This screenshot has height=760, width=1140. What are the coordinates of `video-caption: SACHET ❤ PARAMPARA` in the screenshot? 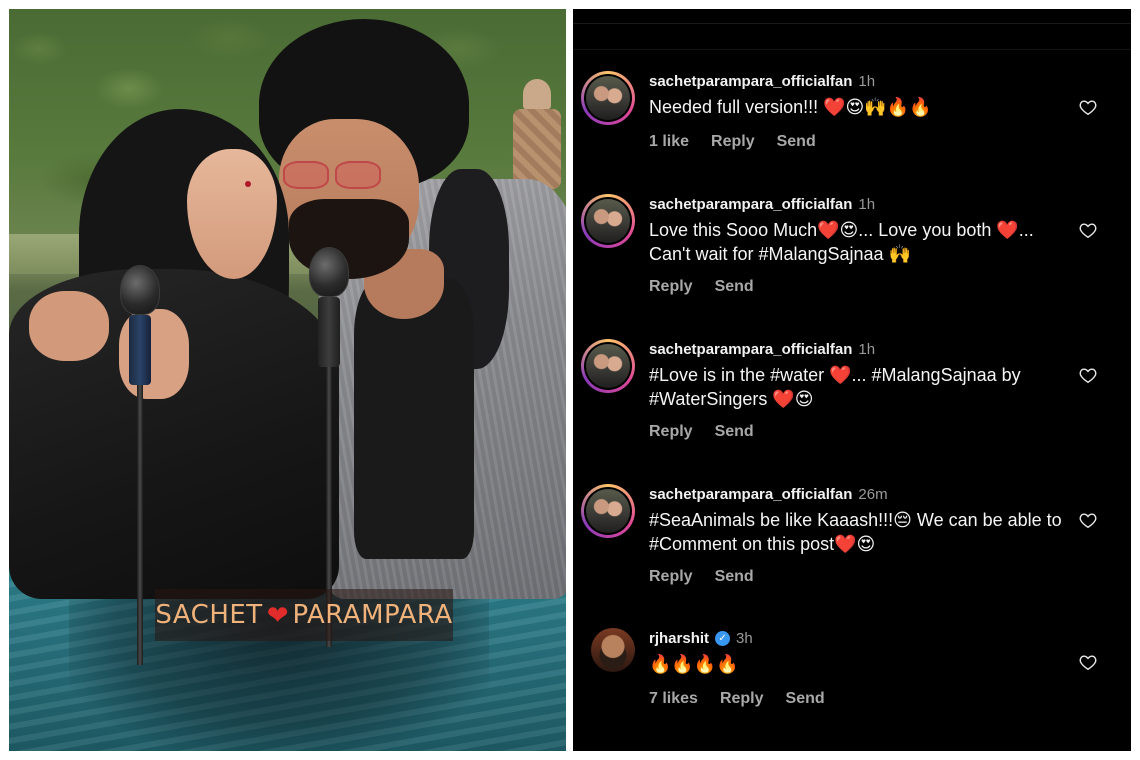 It's located at (304, 615).